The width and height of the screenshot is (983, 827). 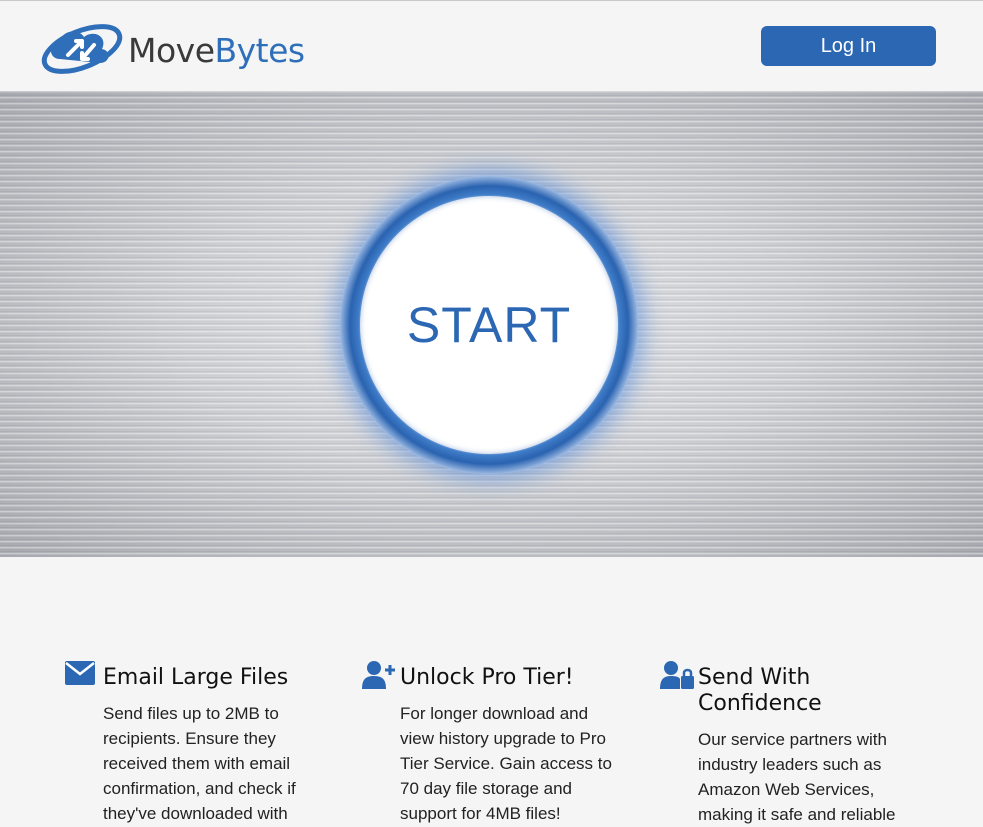 What do you see at coordinates (82, 676) in the screenshot?
I see `envelope-icon` at bounding box center [82, 676].